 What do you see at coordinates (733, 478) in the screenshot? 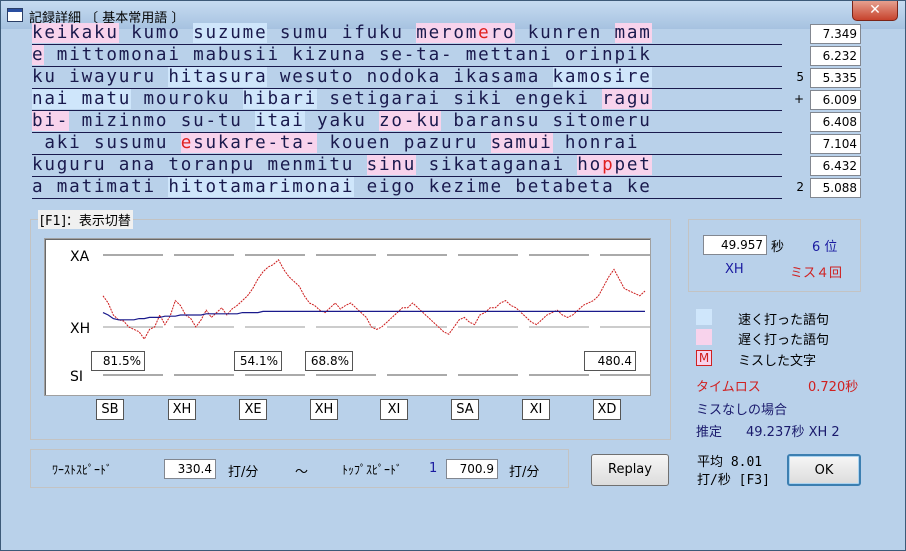
I see `average-line2: 打/秒 [F3]` at bounding box center [733, 478].